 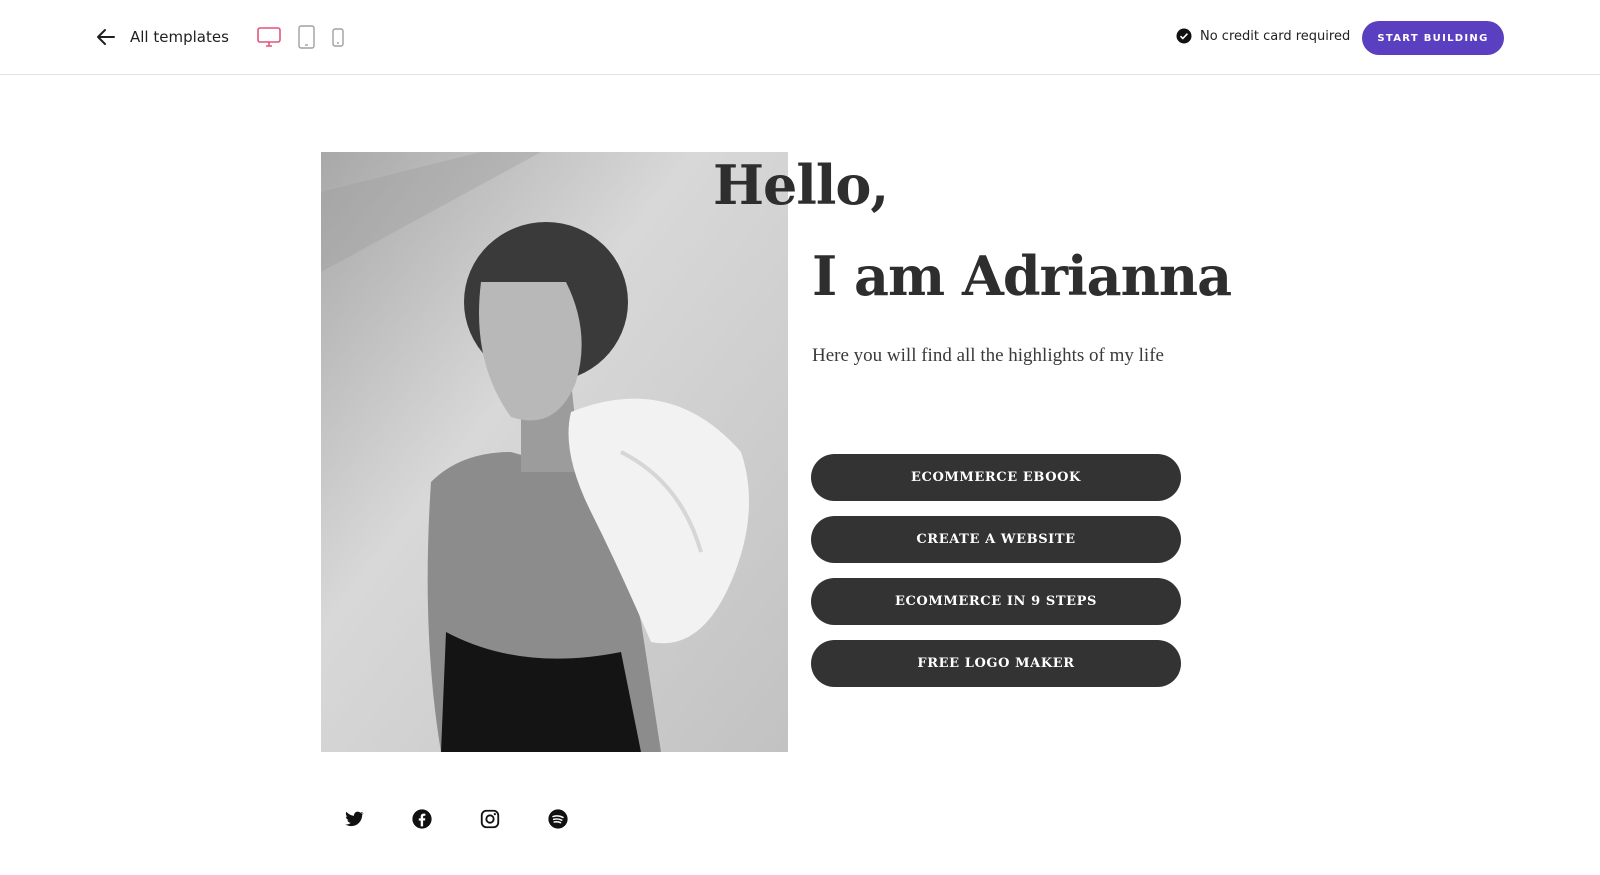 What do you see at coordinates (996, 539) in the screenshot?
I see `create-website-button: CREATE A WEBSITE` at bounding box center [996, 539].